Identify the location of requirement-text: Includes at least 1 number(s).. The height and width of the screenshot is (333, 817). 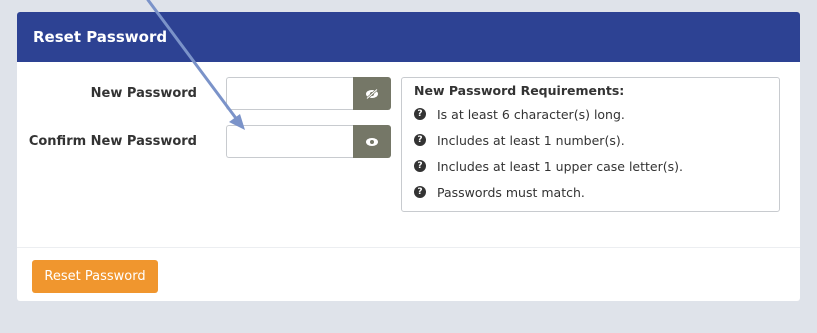
(531, 140).